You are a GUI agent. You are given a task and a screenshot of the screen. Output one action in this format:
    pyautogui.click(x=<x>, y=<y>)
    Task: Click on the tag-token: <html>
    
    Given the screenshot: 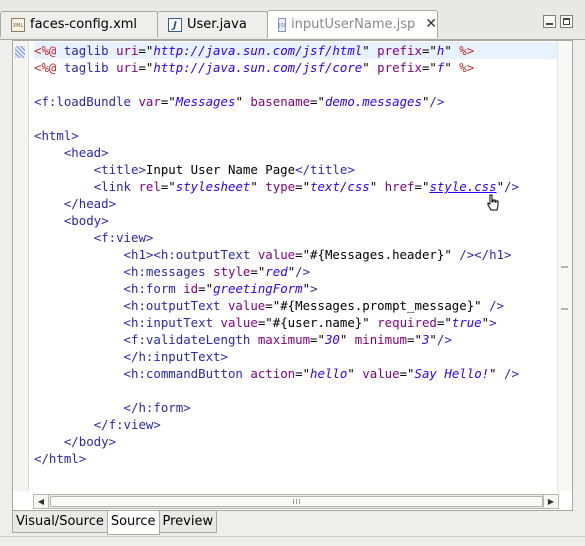 What is the action you would take?
    pyautogui.click(x=56, y=135)
    